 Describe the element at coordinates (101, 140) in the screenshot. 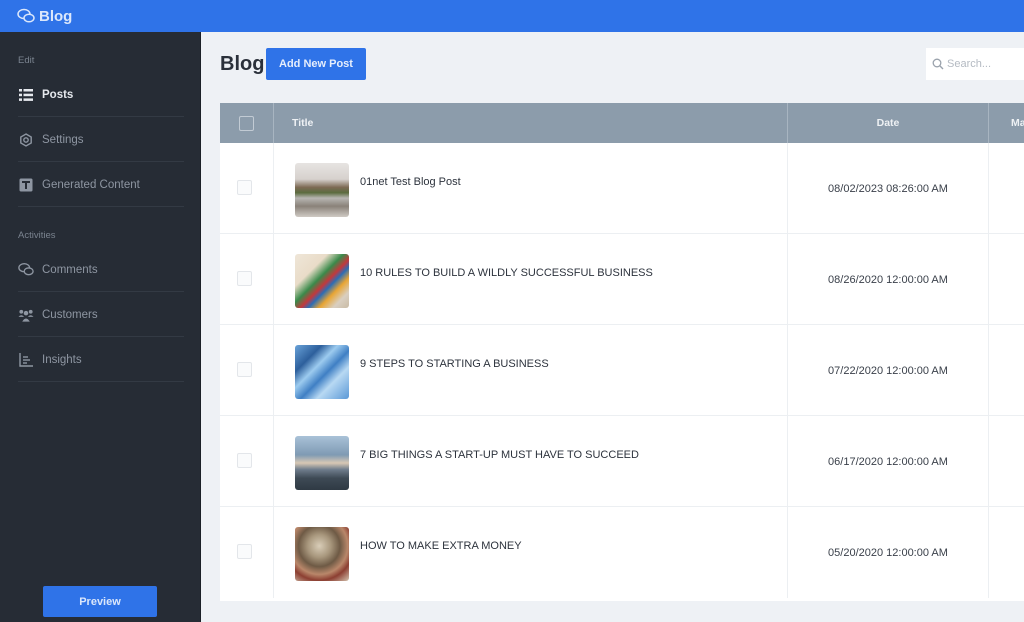

I see `sidebar-item-settings: Settings` at that location.